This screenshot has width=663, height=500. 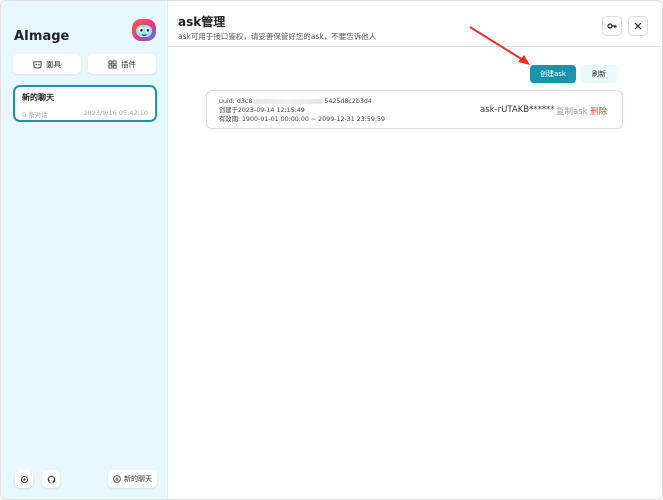 I want to click on mask-button: 面具, so click(x=47, y=64).